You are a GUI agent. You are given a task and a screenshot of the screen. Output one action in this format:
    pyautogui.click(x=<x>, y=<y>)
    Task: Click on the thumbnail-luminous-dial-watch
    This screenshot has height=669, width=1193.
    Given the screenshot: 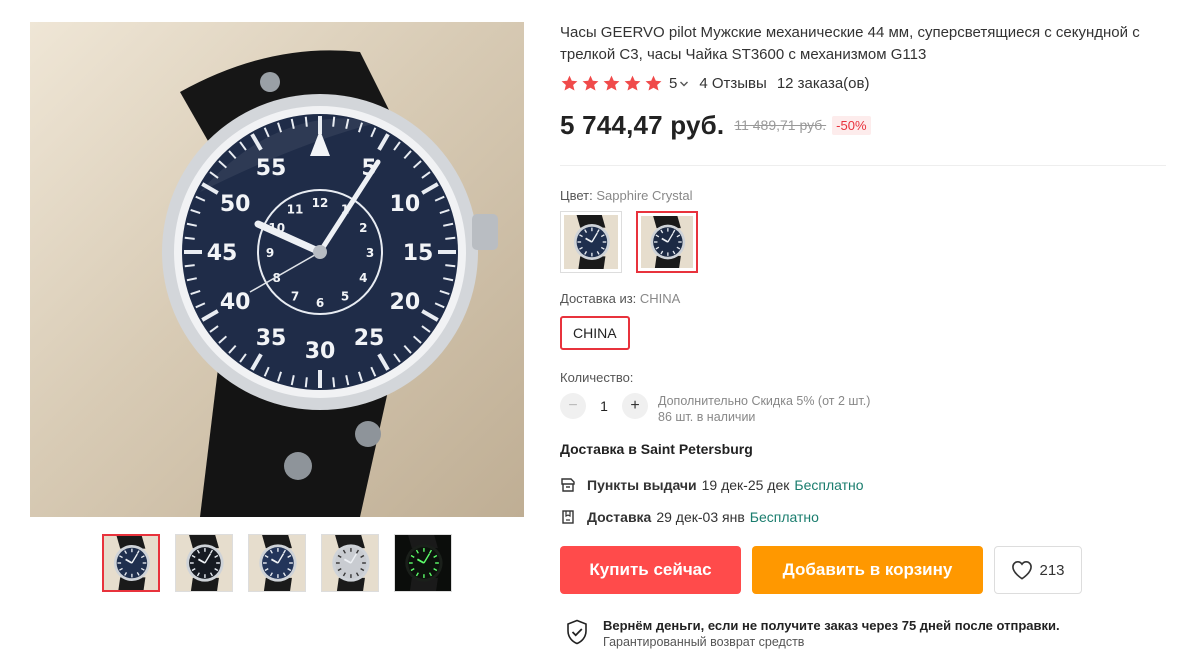 What is the action you would take?
    pyautogui.click(x=423, y=563)
    